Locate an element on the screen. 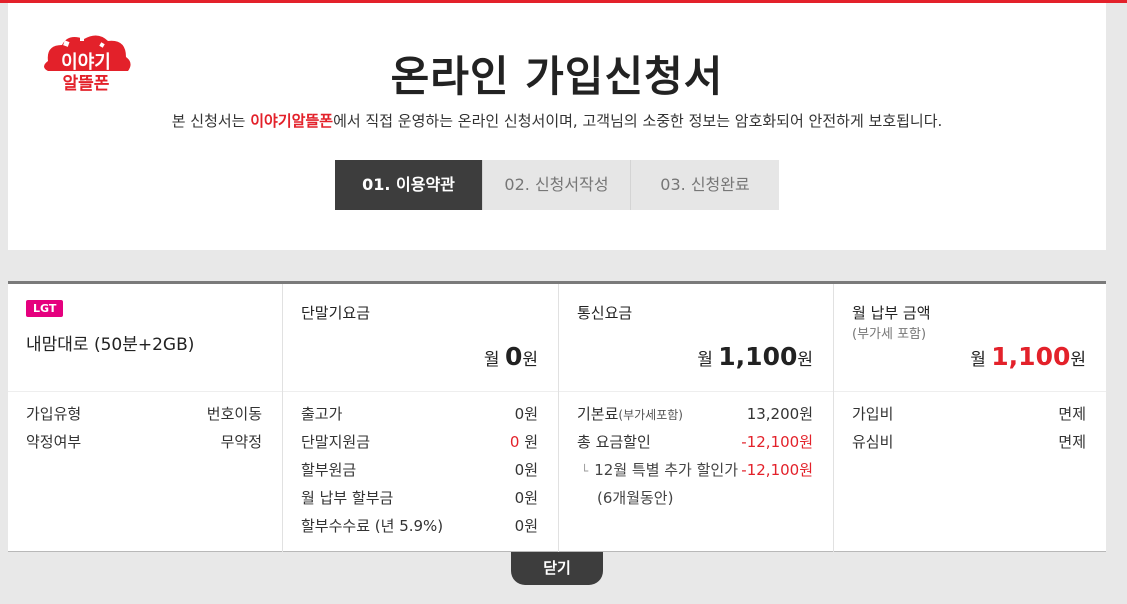  list-item: 할부수수료 (년 5.9%) 0원 is located at coordinates (419, 526).